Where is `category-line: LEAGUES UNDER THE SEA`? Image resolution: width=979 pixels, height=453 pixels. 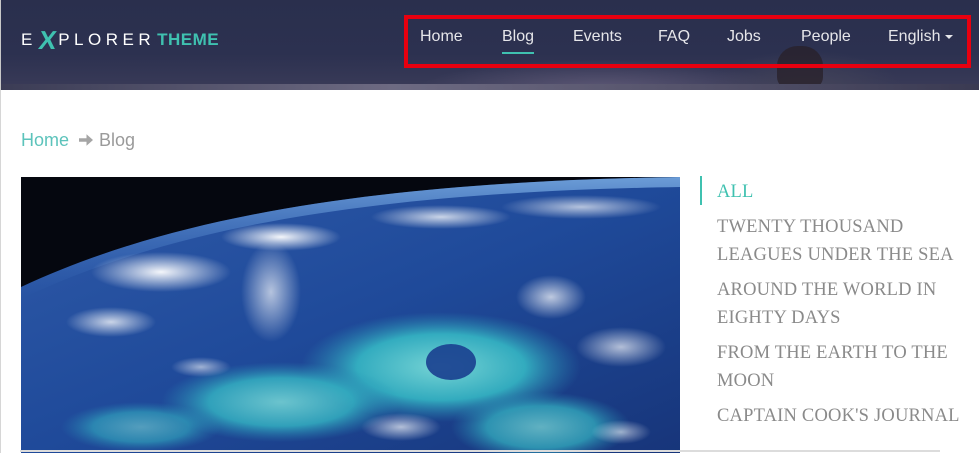
category-line: LEAGUES UNDER THE SEA is located at coordinates (835, 255).